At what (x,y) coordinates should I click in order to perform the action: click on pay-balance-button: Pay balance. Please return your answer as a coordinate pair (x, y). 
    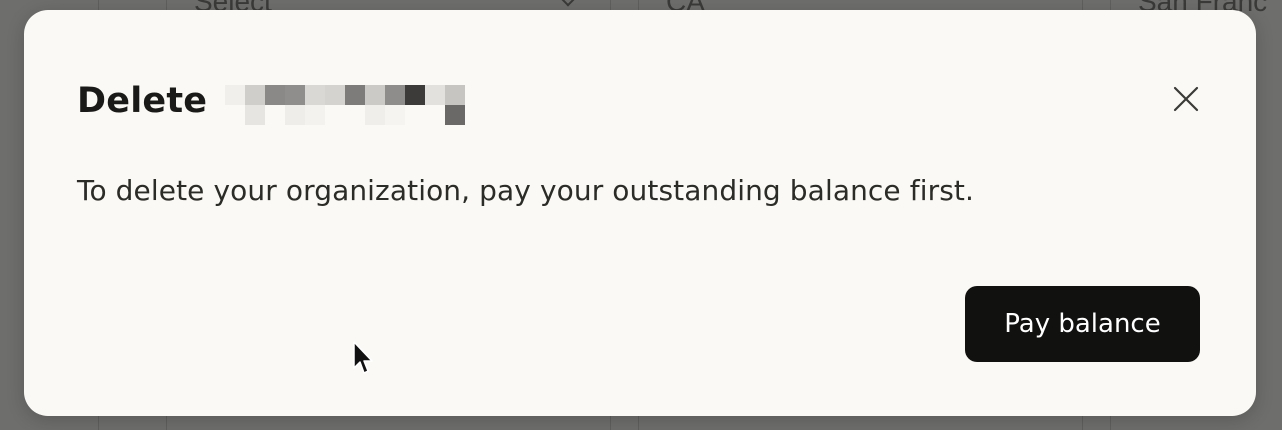
    Looking at the image, I should click on (1082, 324).